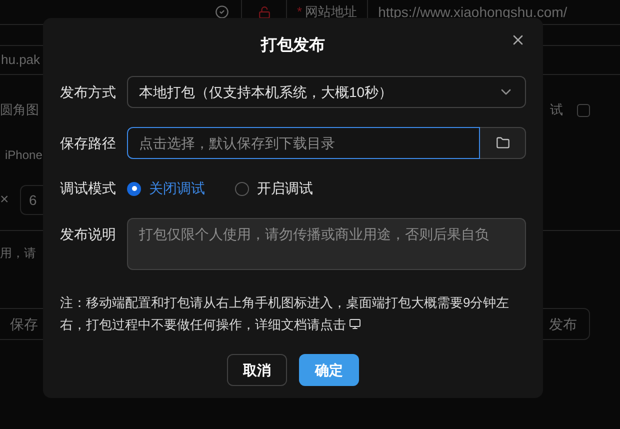 The height and width of the screenshot is (429, 620). What do you see at coordinates (326, 92) in the screenshot?
I see `publish-method-select: 本地打包（仅支持本机系统，大概10秒）` at bounding box center [326, 92].